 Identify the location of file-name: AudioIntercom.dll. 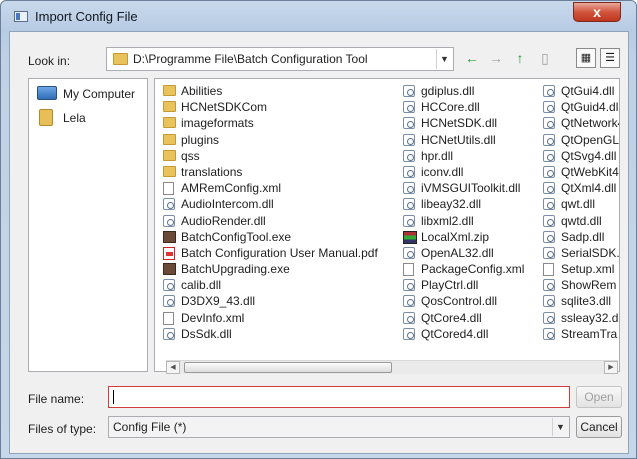
(227, 204).